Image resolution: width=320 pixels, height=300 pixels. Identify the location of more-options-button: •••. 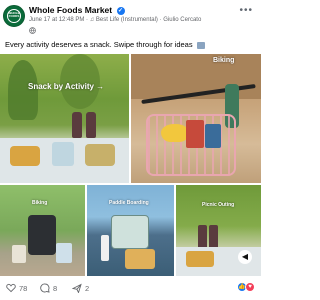
(246, 11).